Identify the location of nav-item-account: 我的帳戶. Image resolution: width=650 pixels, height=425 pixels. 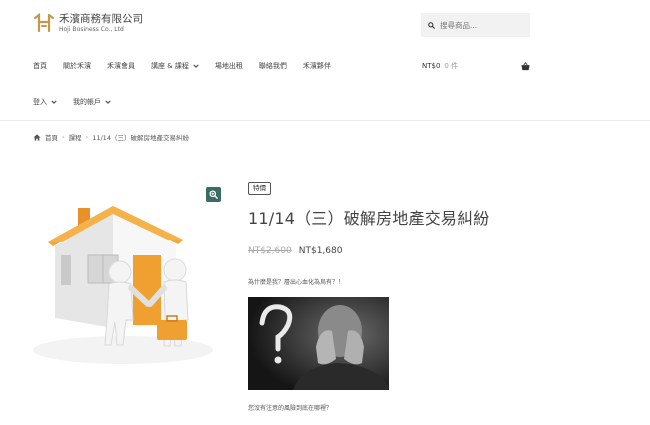
(92, 102).